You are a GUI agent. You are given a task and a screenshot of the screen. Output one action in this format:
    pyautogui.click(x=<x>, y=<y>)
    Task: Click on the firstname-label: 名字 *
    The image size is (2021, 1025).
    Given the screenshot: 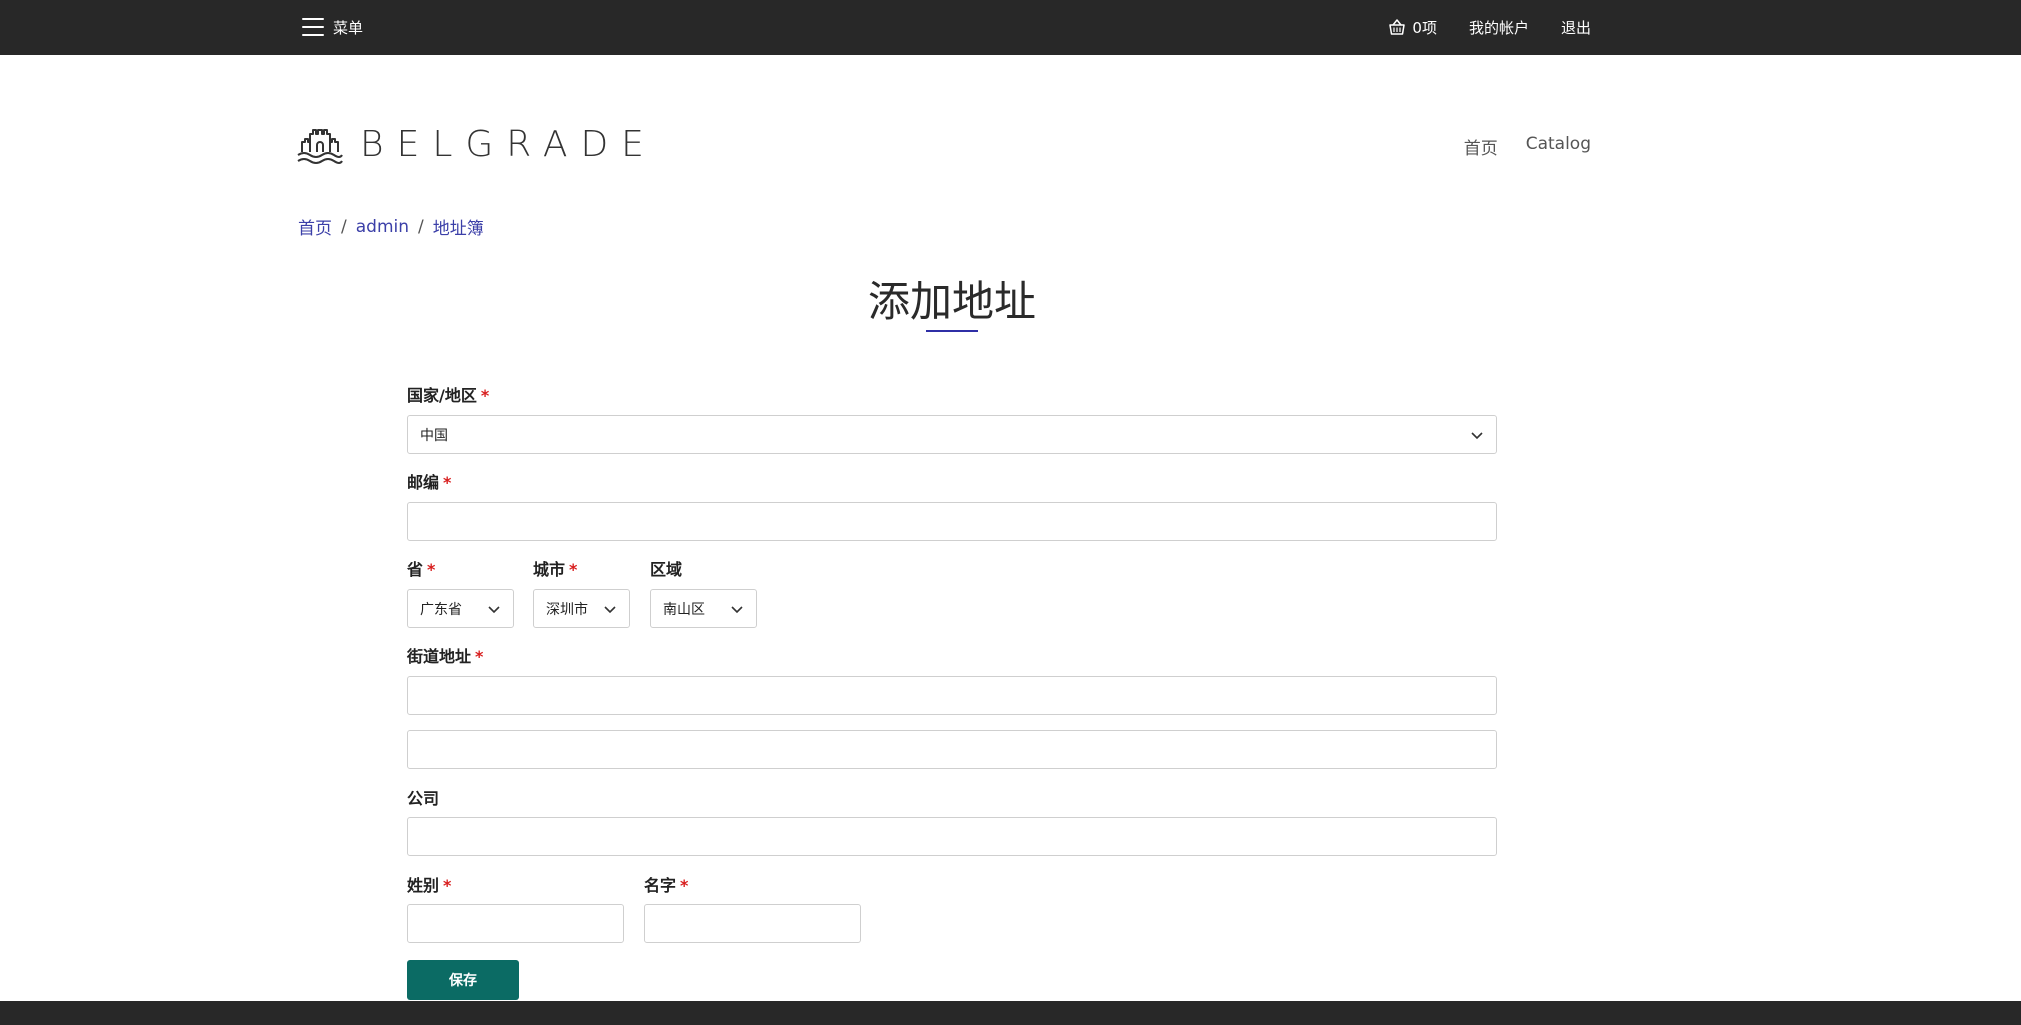 What is the action you would take?
    pyautogui.click(x=666, y=885)
    